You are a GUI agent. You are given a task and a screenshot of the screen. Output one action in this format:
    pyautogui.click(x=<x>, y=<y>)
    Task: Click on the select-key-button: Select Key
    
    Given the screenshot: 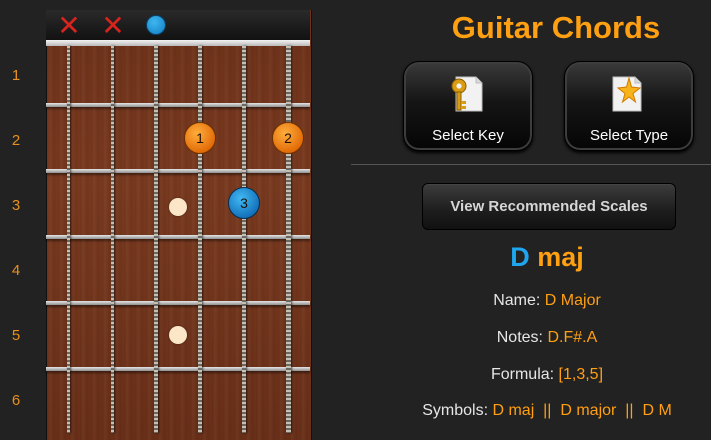 What is the action you would take?
    pyautogui.click(x=468, y=106)
    